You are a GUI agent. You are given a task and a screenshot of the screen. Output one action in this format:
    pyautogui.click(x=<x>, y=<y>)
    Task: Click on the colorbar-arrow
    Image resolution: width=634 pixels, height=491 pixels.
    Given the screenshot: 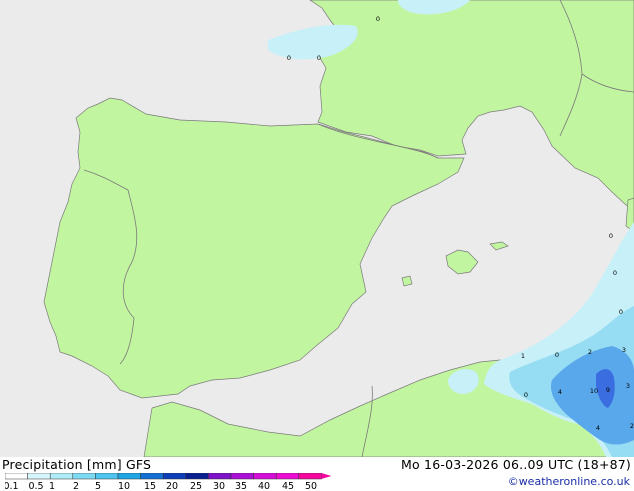 What is the action you would take?
    pyautogui.click(x=326, y=476)
    